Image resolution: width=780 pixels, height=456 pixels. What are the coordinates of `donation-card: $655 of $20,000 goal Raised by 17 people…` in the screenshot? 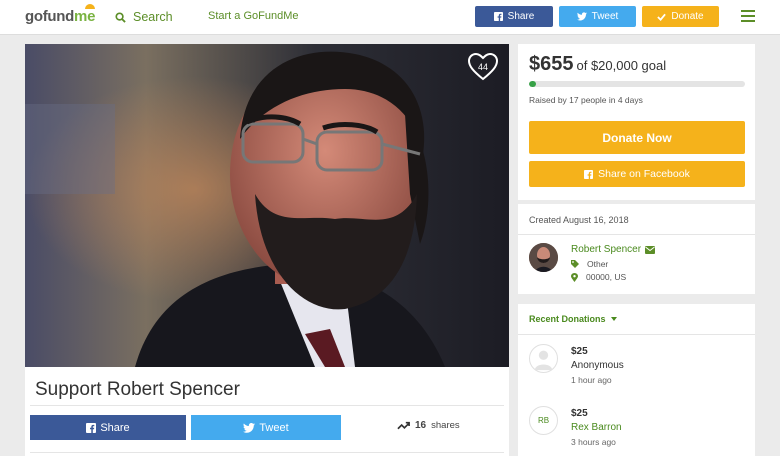 It's located at (636, 122).